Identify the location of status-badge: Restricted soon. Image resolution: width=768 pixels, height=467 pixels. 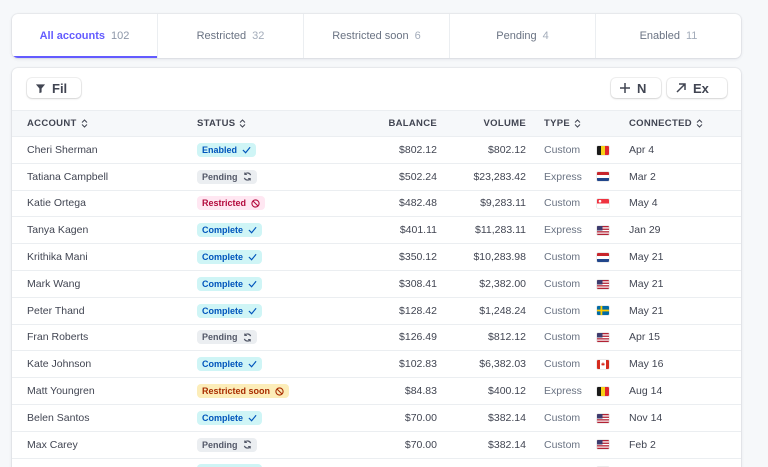
(243, 391).